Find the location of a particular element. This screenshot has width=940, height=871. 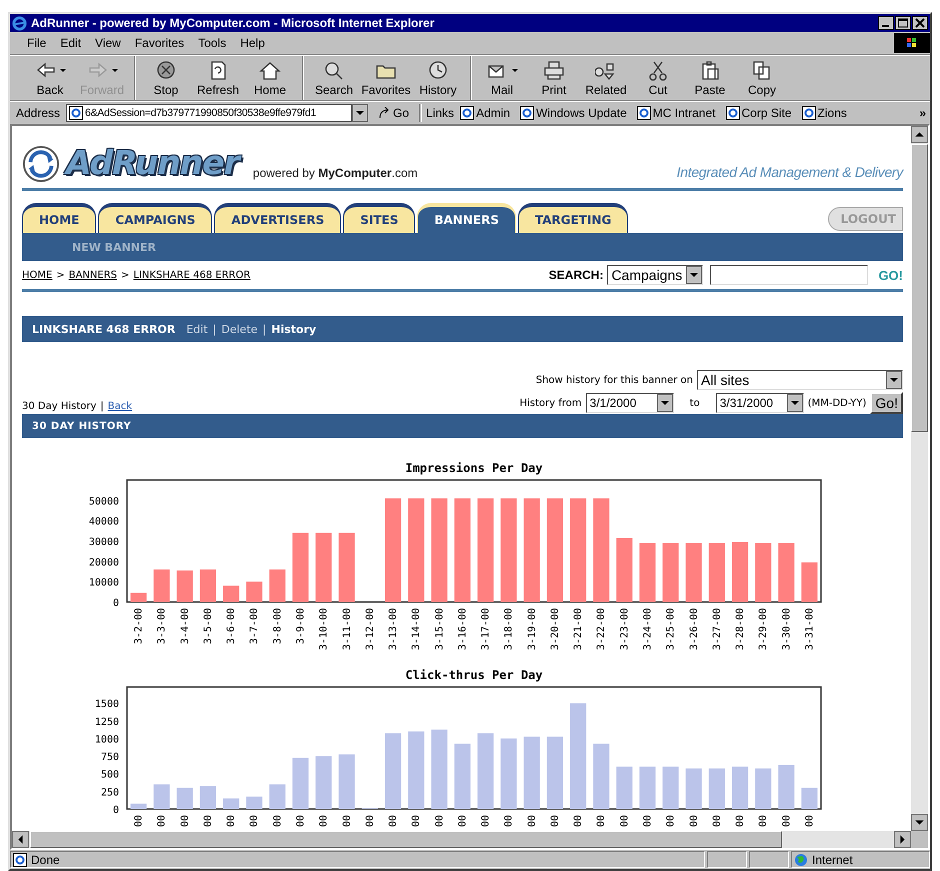

go-button: Go is located at coordinates (394, 113).